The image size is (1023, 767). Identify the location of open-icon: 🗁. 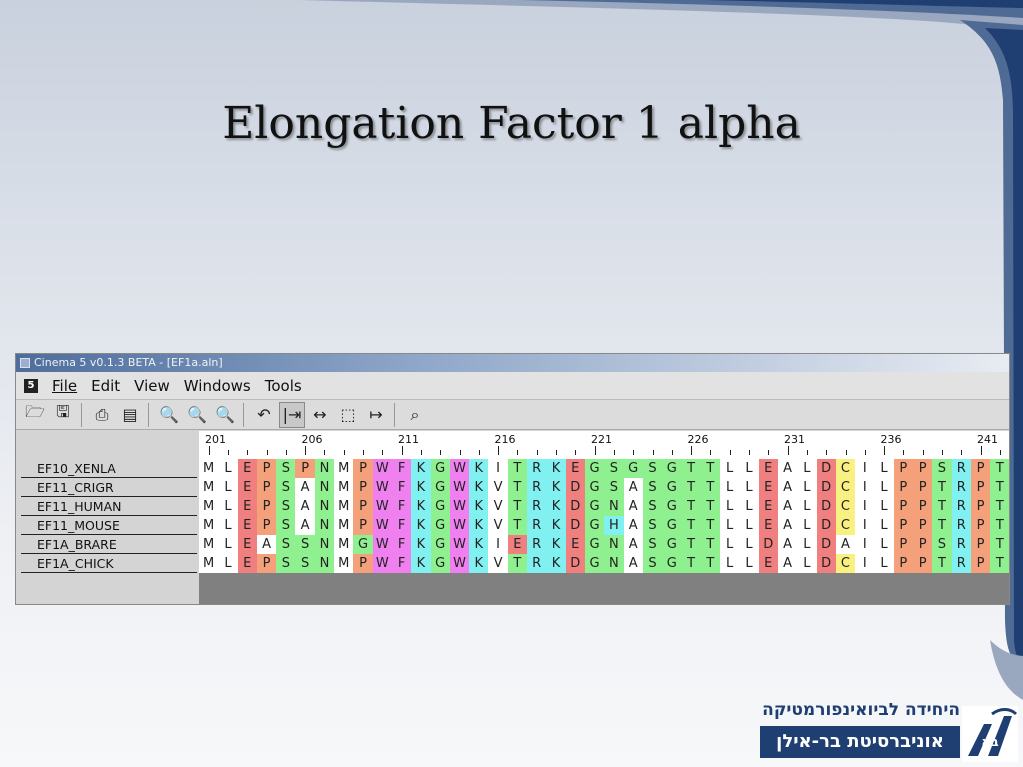
(35, 415).